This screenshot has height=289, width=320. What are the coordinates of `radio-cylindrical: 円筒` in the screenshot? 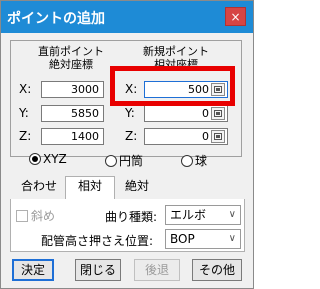 It's located at (124, 160).